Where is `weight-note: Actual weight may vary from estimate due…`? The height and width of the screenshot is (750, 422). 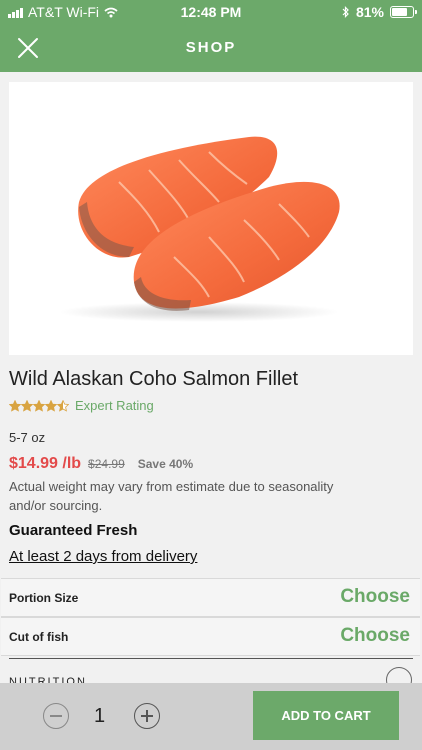
weight-note: Actual weight may vary from estimate due… is located at coordinates (171, 496).